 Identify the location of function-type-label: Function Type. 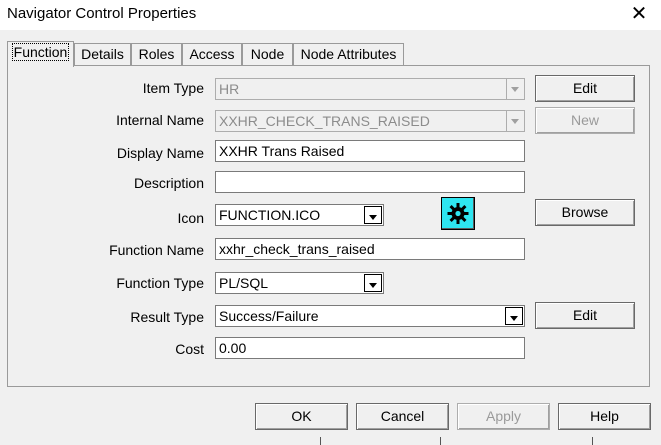
(160, 283).